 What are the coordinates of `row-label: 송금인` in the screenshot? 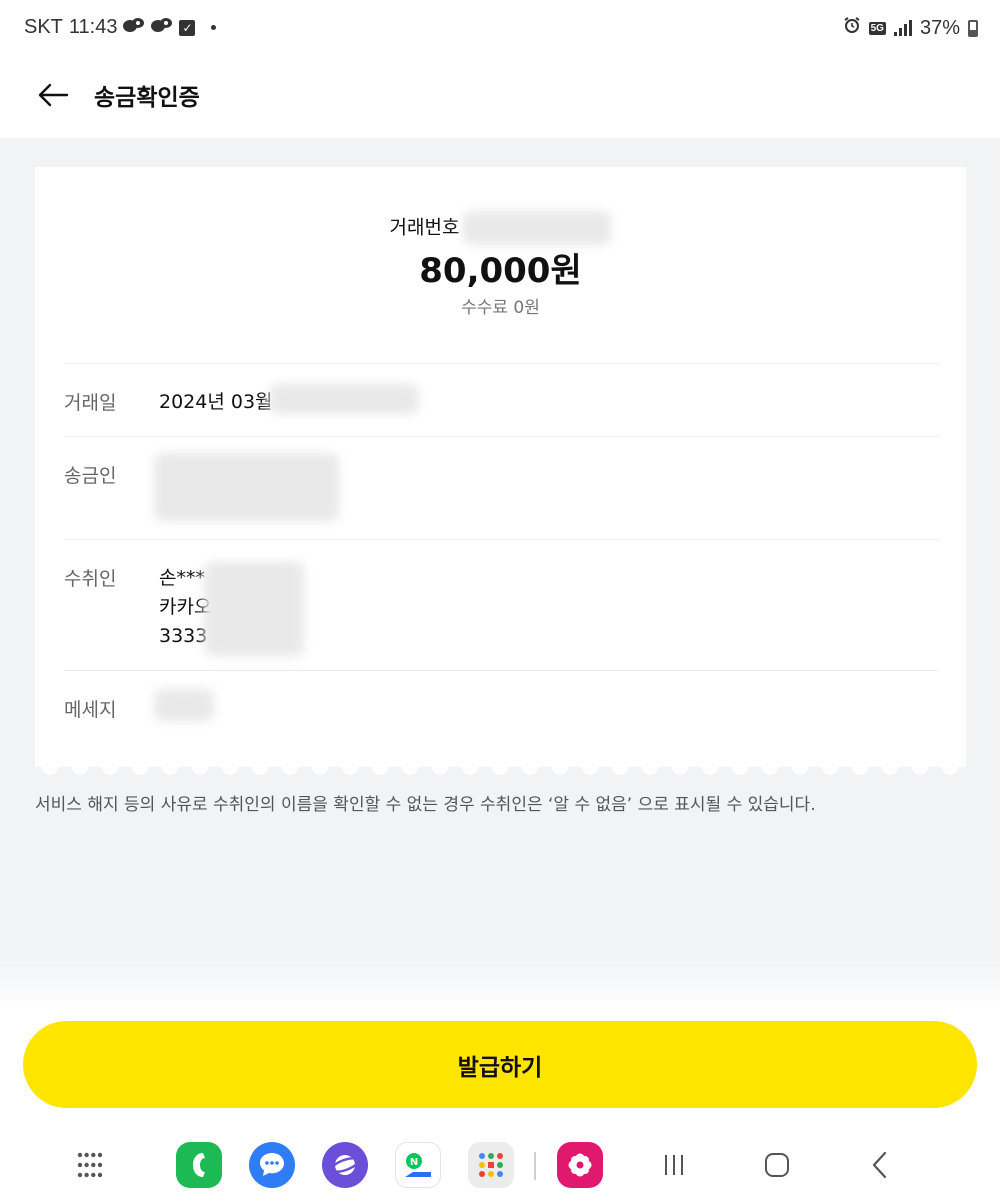 It's located at (90, 476).